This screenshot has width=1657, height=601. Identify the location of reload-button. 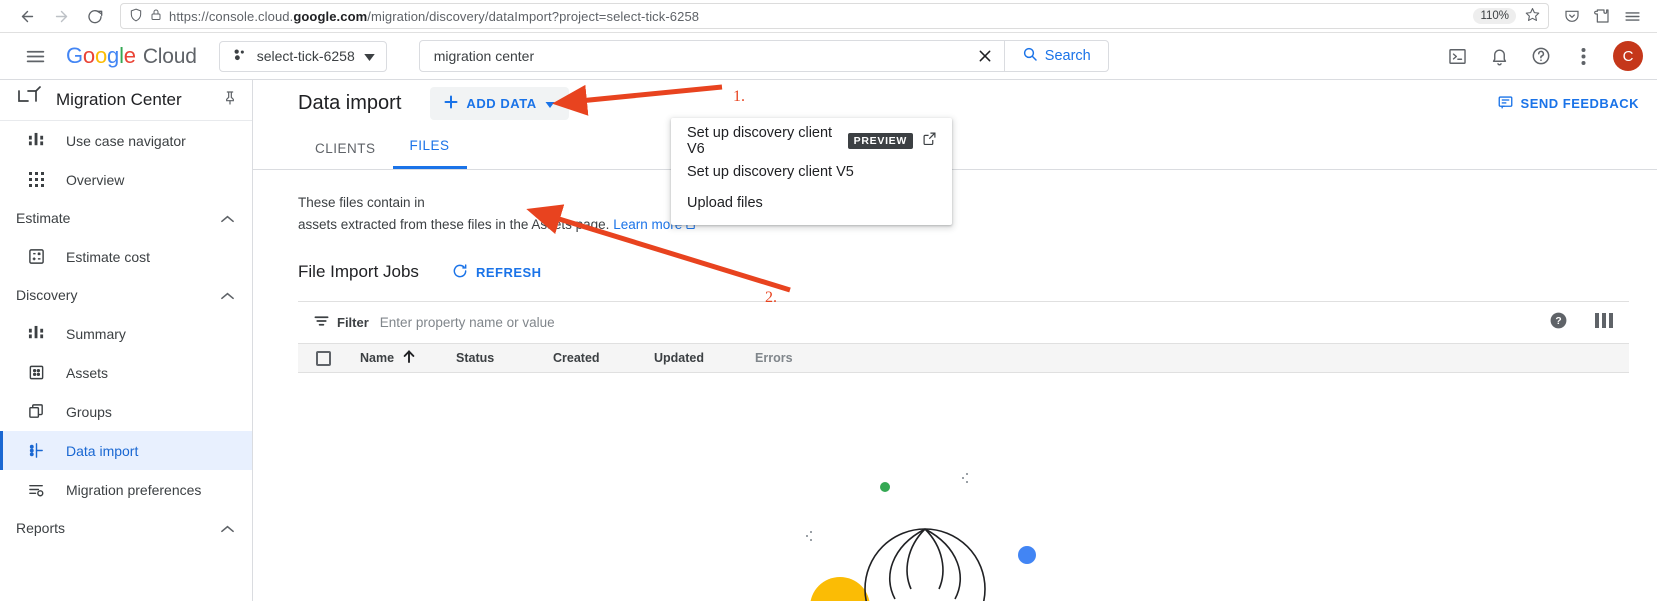
(95, 16).